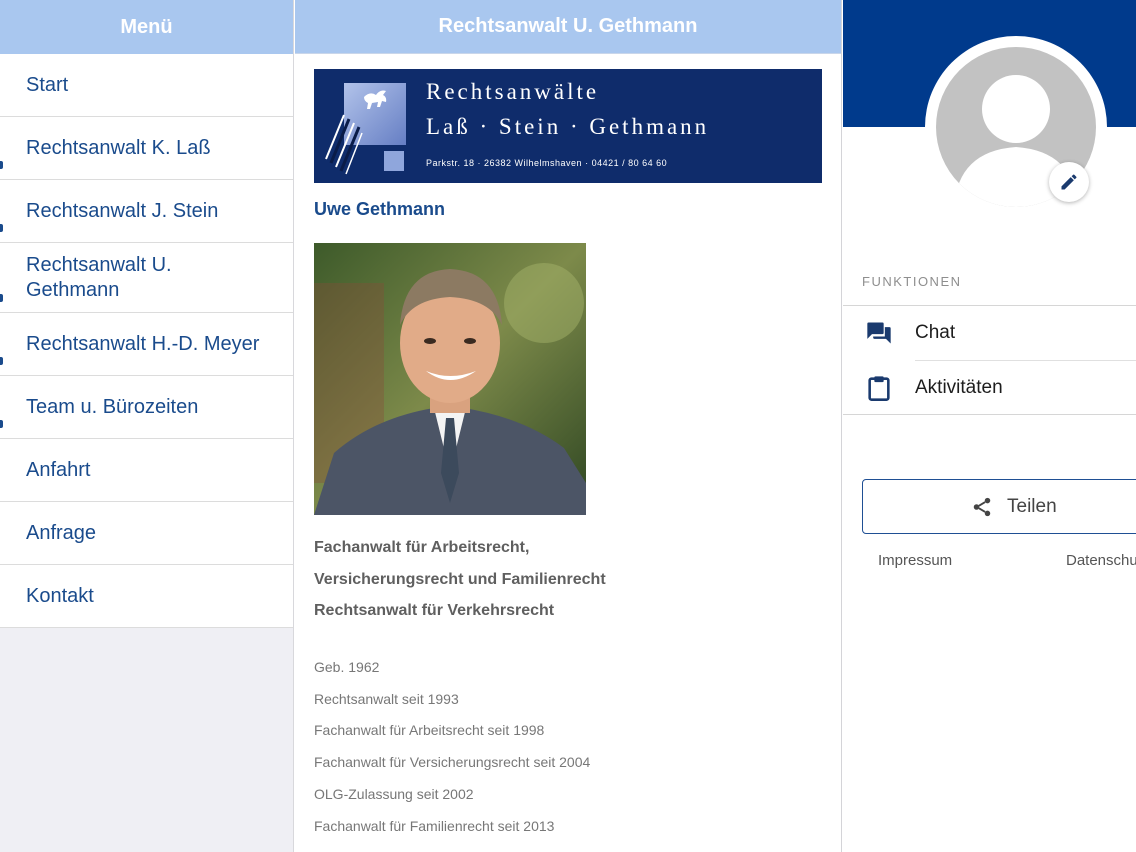  What do you see at coordinates (429, 730) in the screenshot?
I see `fact-line: Fachanwalt für Arbeitsrecht seit 1998` at bounding box center [429, 730].